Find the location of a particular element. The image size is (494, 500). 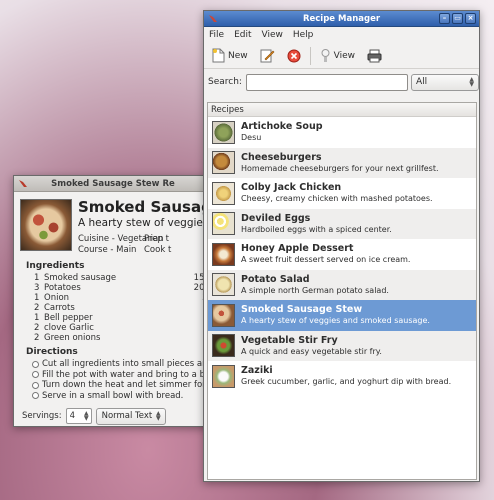

print-button is located at coordinates (374, 56).